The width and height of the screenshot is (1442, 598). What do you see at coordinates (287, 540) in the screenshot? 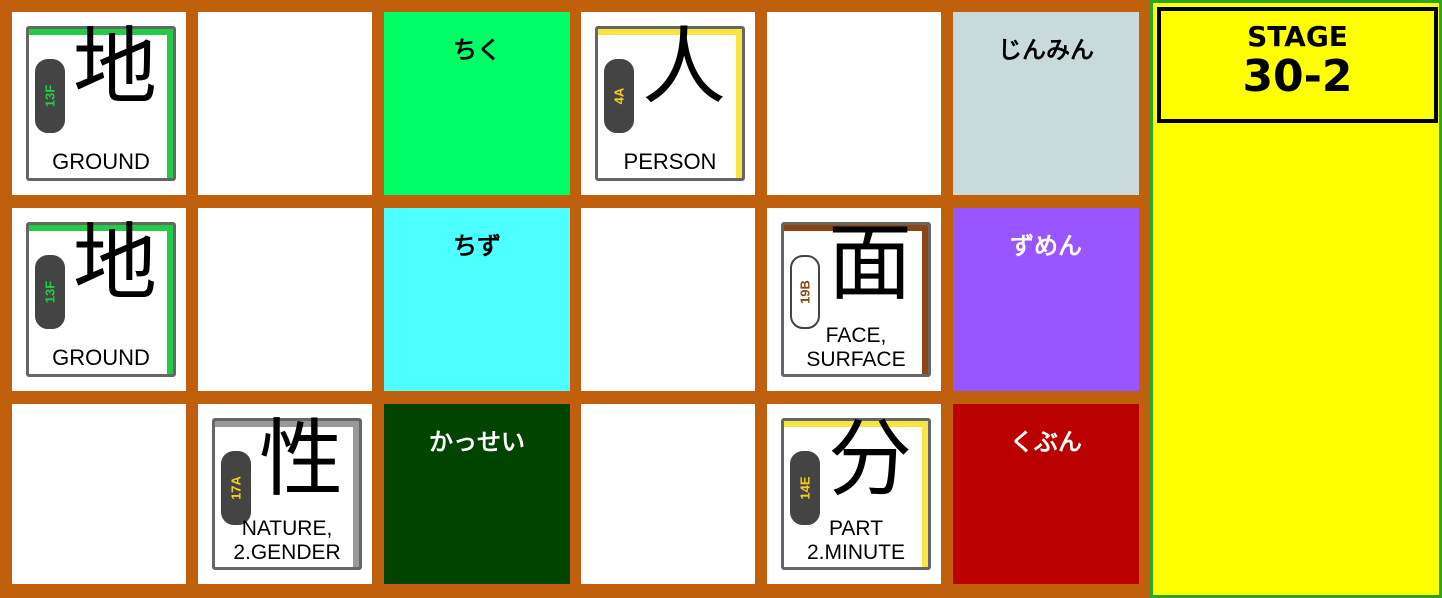
I see `kanji-meaning: NATURE, 2.GENDER` at bounding box center [287, 540].